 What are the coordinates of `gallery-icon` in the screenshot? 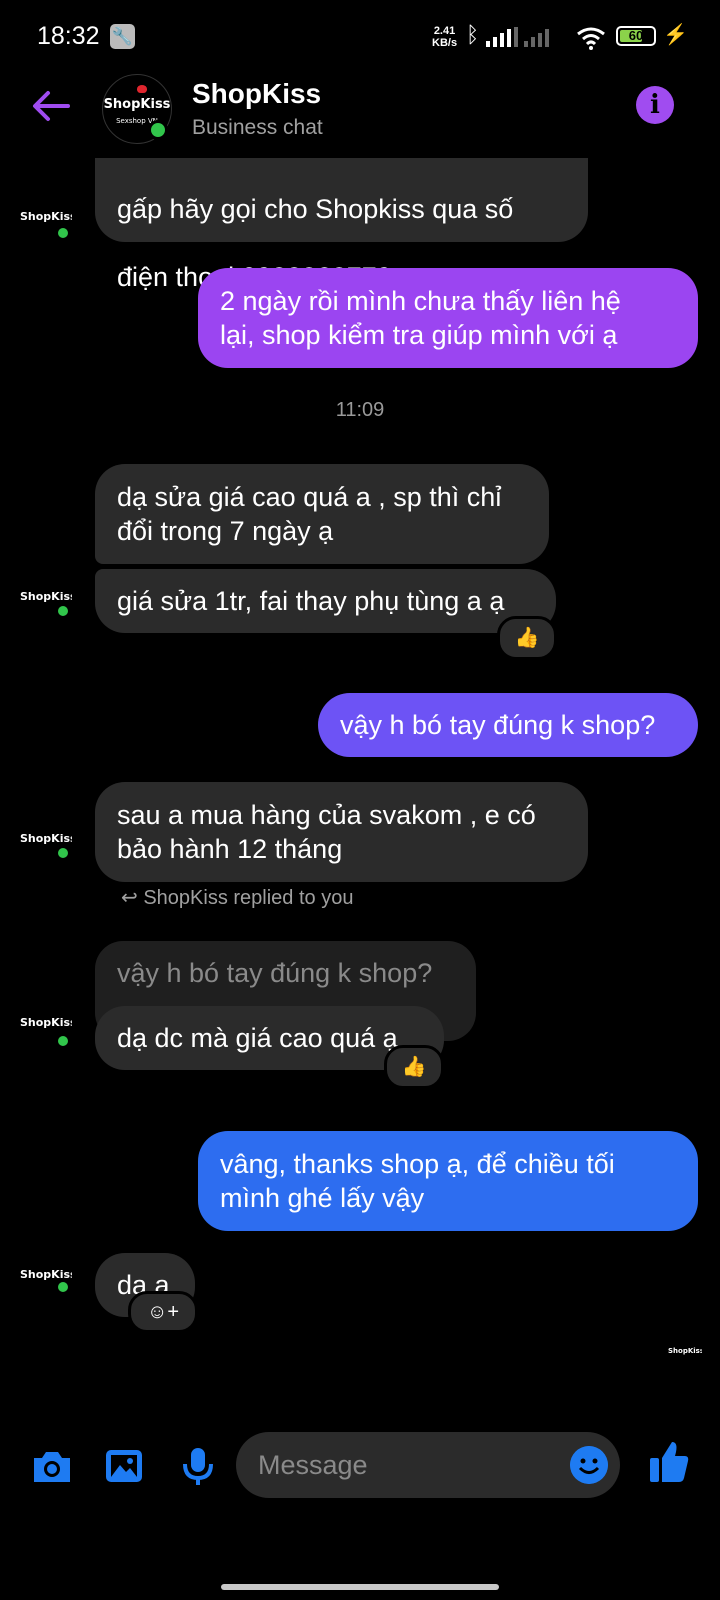 It's located at (124, 1466).